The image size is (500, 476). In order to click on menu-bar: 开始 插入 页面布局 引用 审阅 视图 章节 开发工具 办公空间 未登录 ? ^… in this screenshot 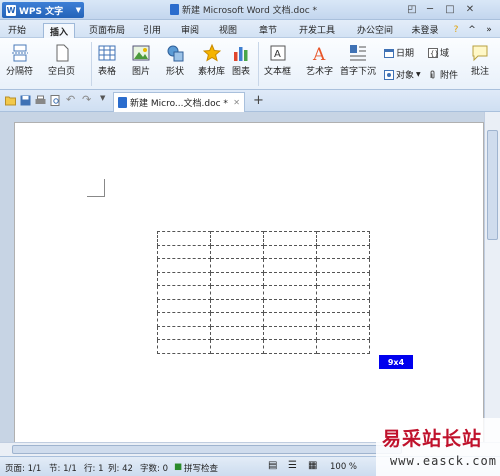, I will do `click(250, 29)`.